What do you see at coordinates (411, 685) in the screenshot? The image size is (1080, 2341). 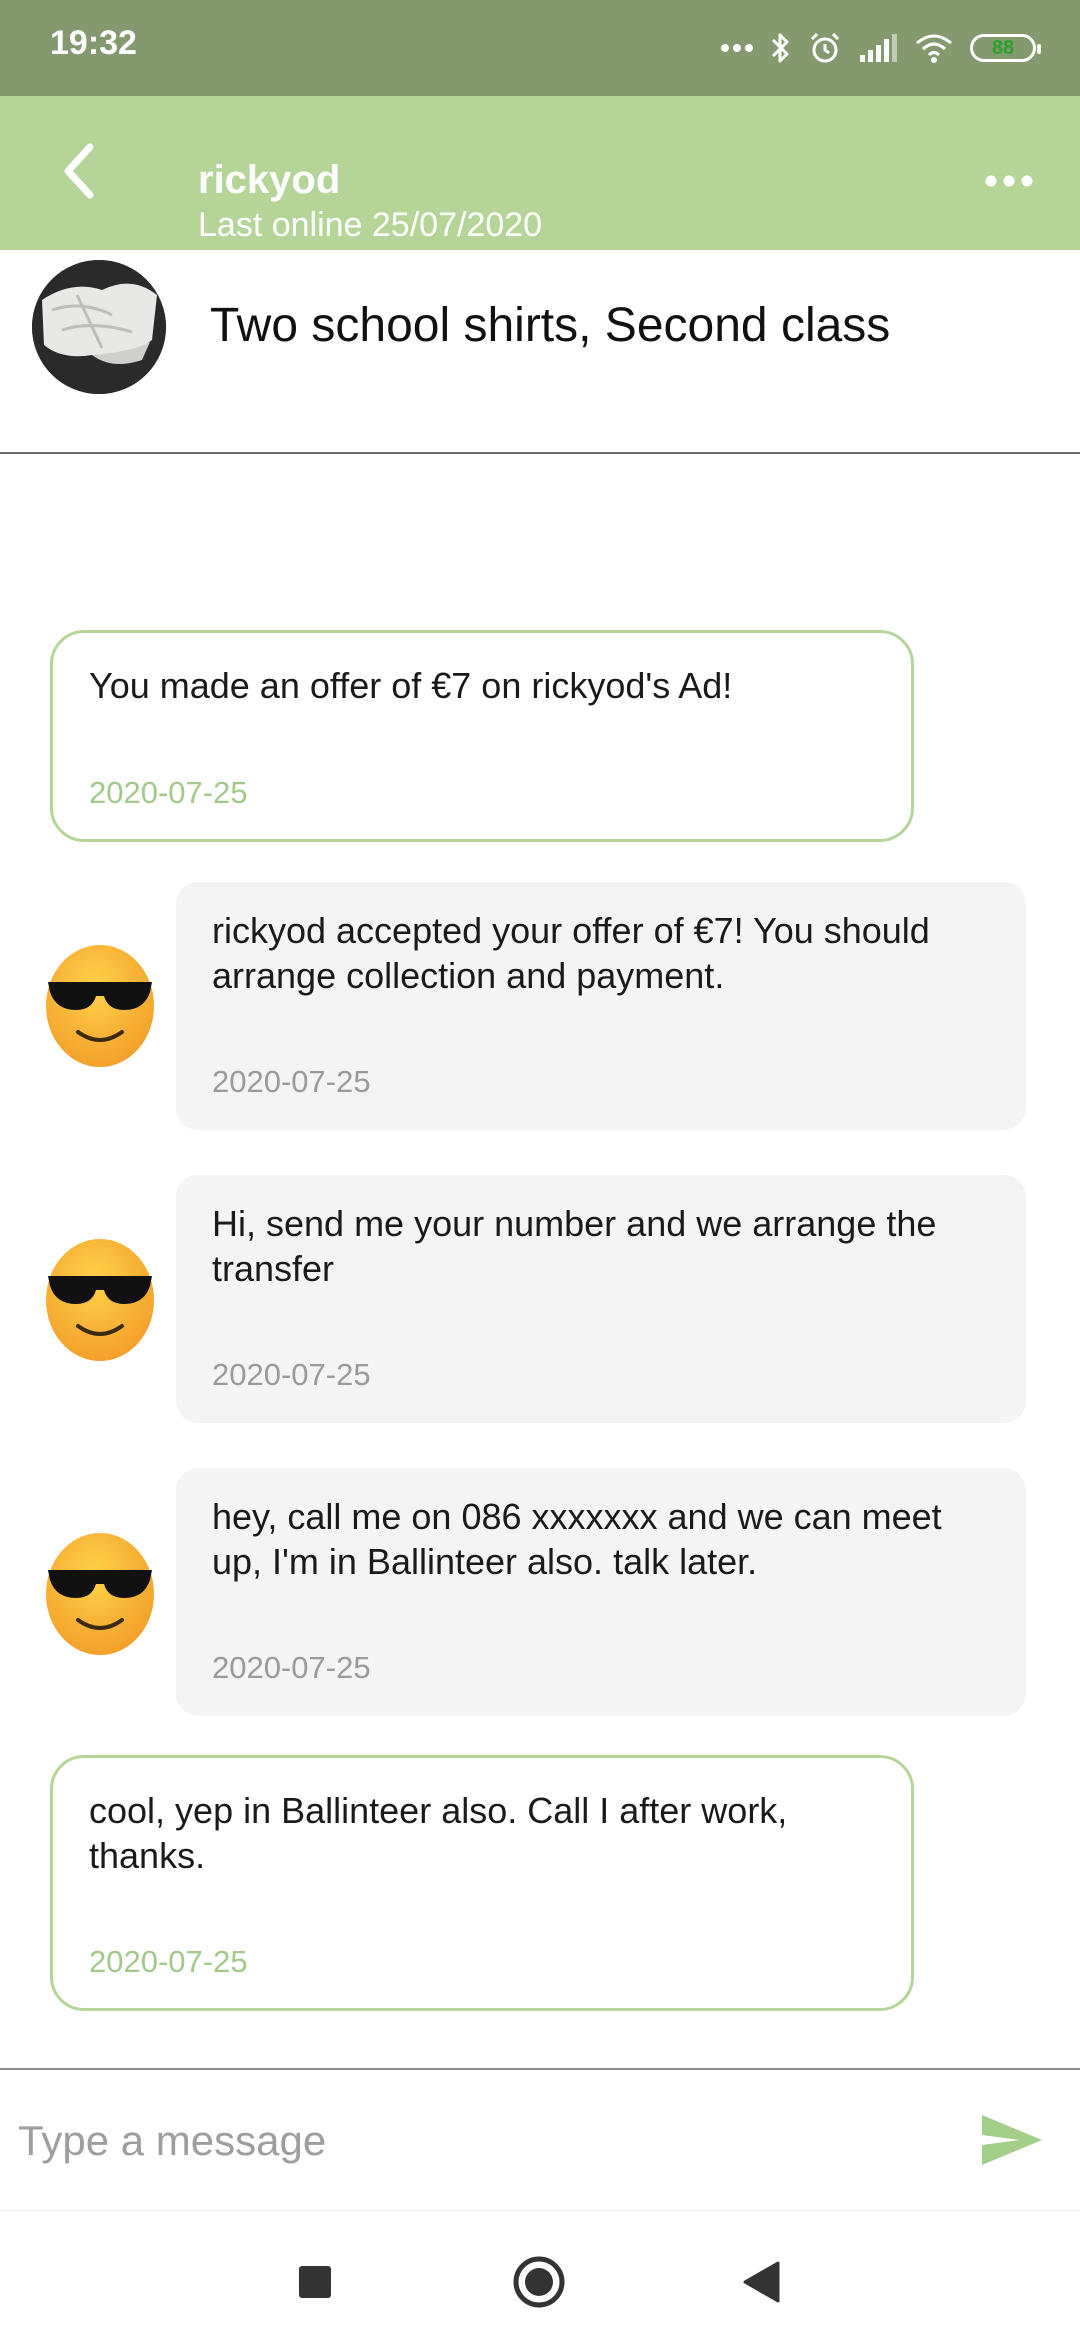 I see `message-text: You made an offer of €7 on rickyod's Ad!` at bounding box center [411, 685].